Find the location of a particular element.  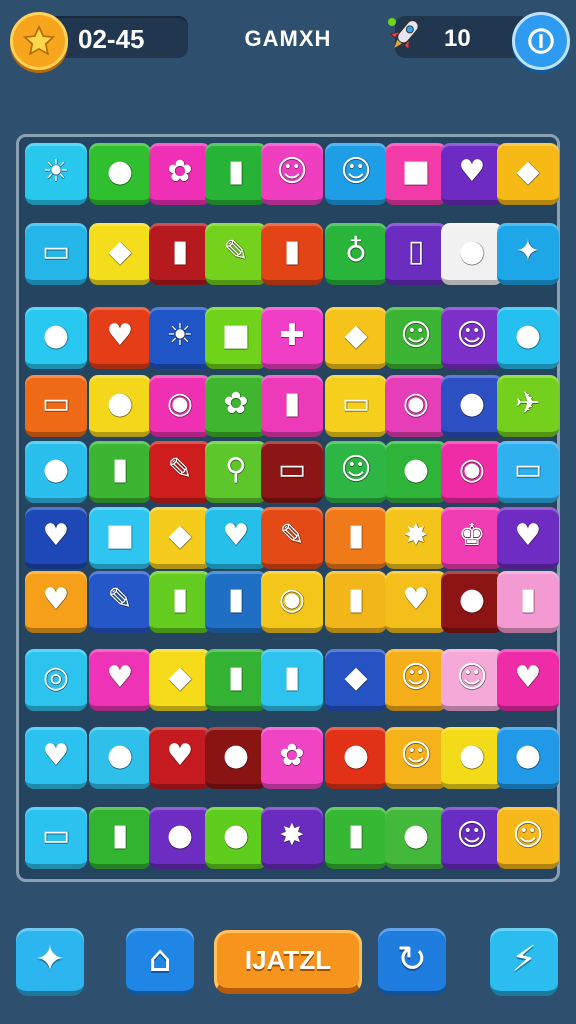

main-action-label: IJATZL is located at coordinates (288, 960).